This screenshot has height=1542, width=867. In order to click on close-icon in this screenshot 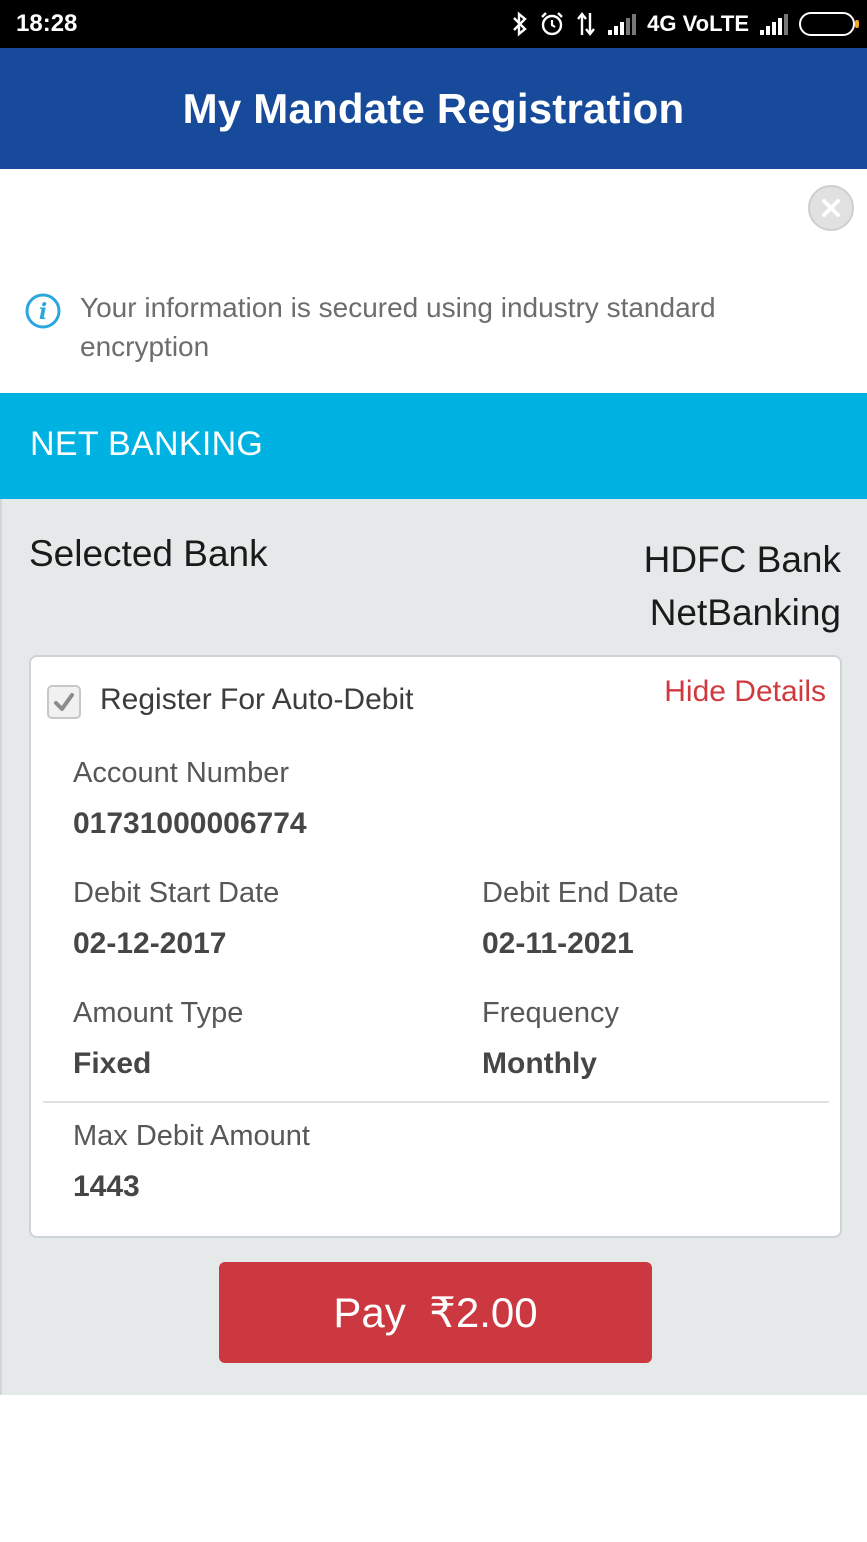, I will do `click(831, 208)`.